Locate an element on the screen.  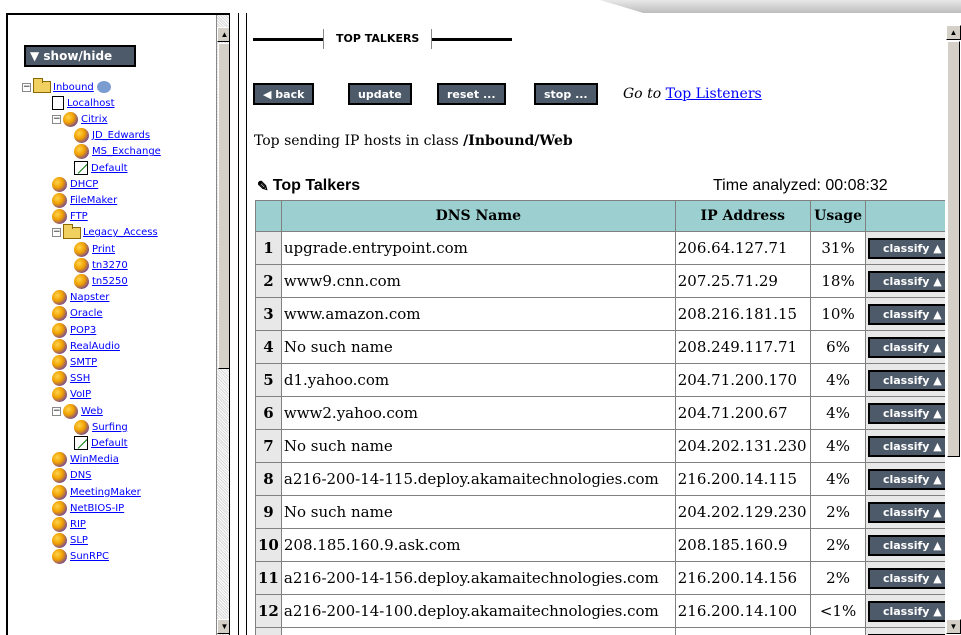
update-button: update is located at coordinates (380, 94).